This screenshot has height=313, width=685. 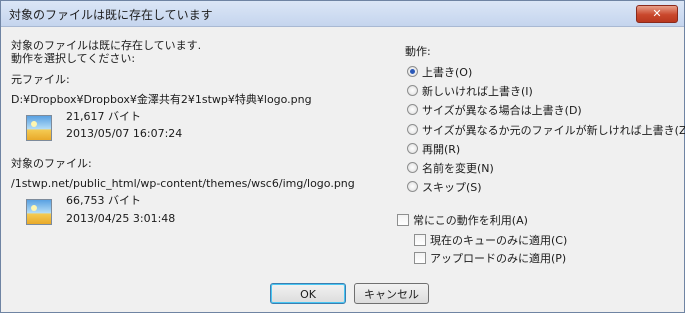 I want to click on apply-to-uploads-only-checkbox: アップロードのみに適用(P), so click(x=490, y=257).